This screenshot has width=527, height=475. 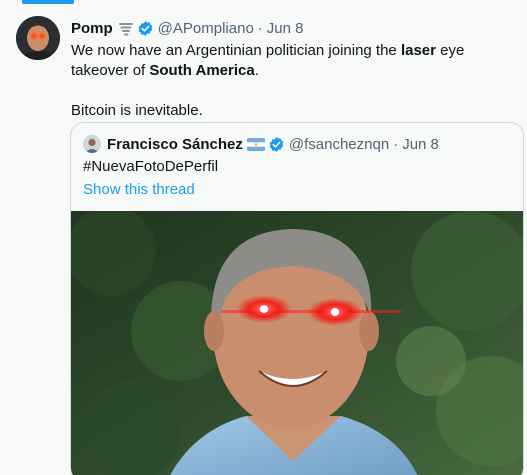 I want to click on quoted-avatar, so click(x=92, y=144).